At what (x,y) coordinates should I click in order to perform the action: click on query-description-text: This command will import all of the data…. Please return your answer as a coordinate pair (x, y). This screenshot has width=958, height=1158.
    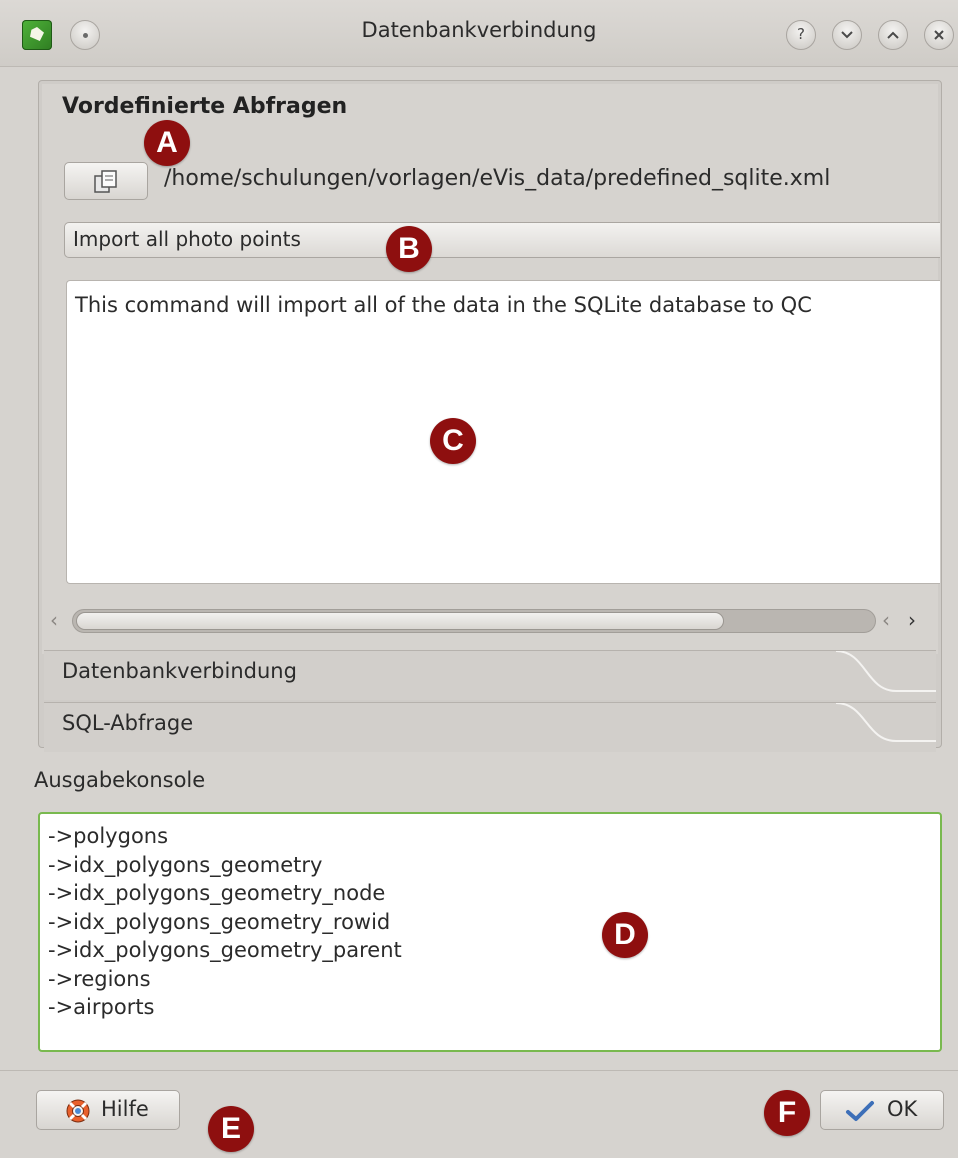
    Looking at the image, I should click on (443, 305).